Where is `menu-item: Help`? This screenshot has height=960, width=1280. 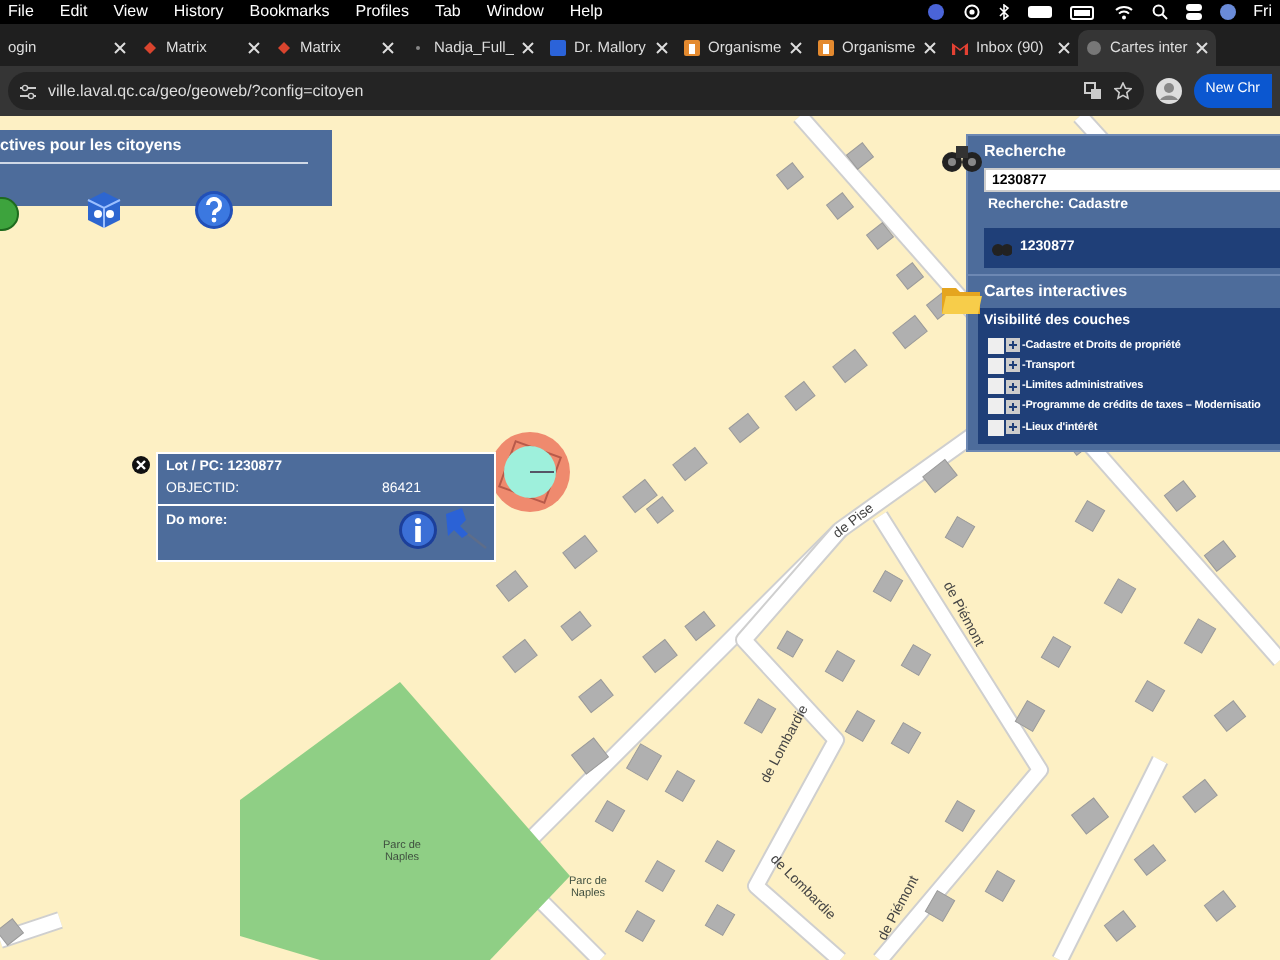 menu-item: Help is located at coordinates (586, 12).